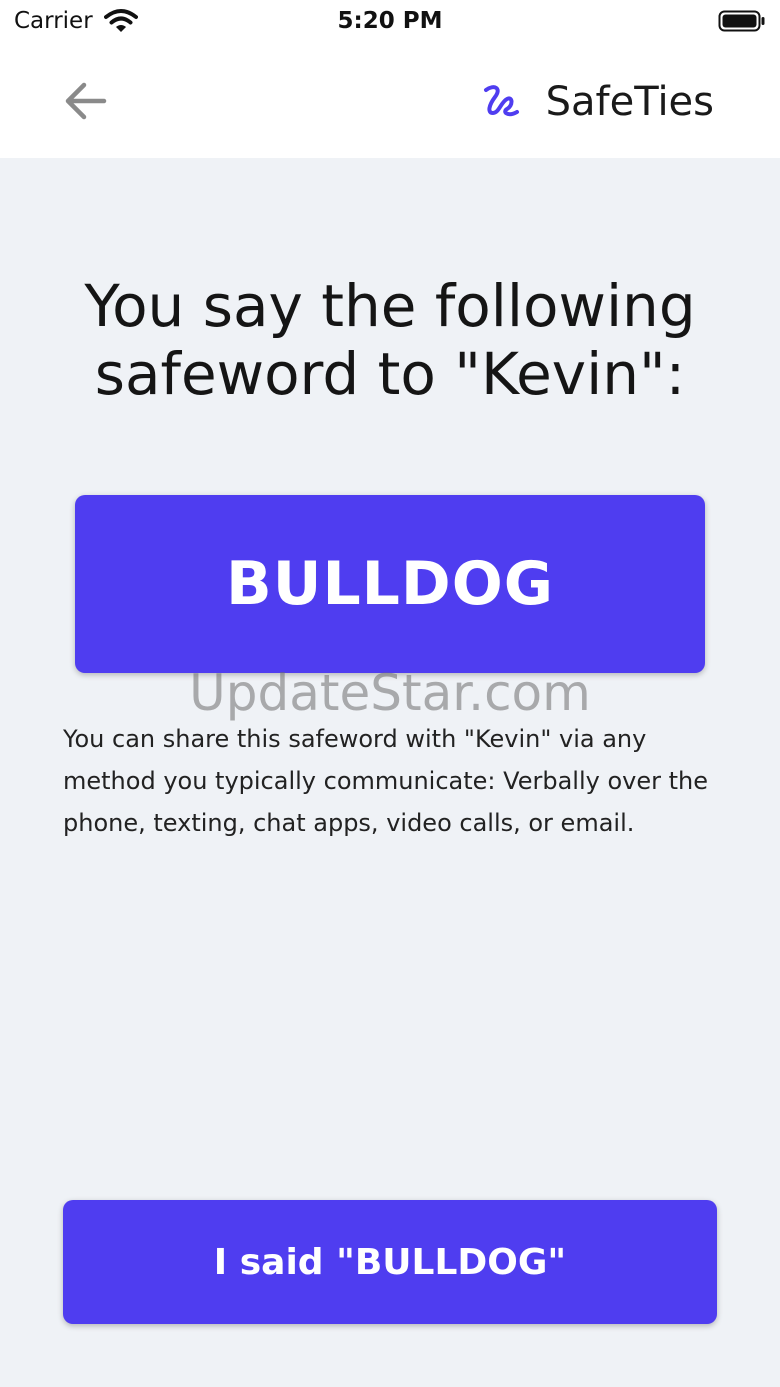  I want to click on back-button, so click(85, 101).